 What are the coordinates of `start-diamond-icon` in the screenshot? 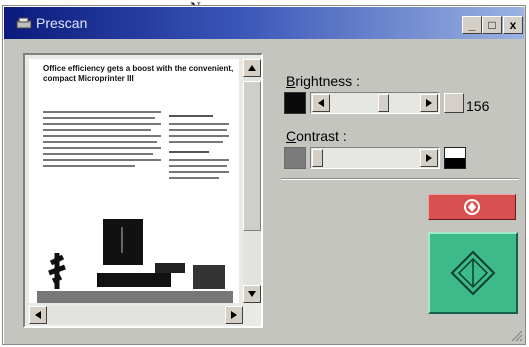 It's located at (473, 273).